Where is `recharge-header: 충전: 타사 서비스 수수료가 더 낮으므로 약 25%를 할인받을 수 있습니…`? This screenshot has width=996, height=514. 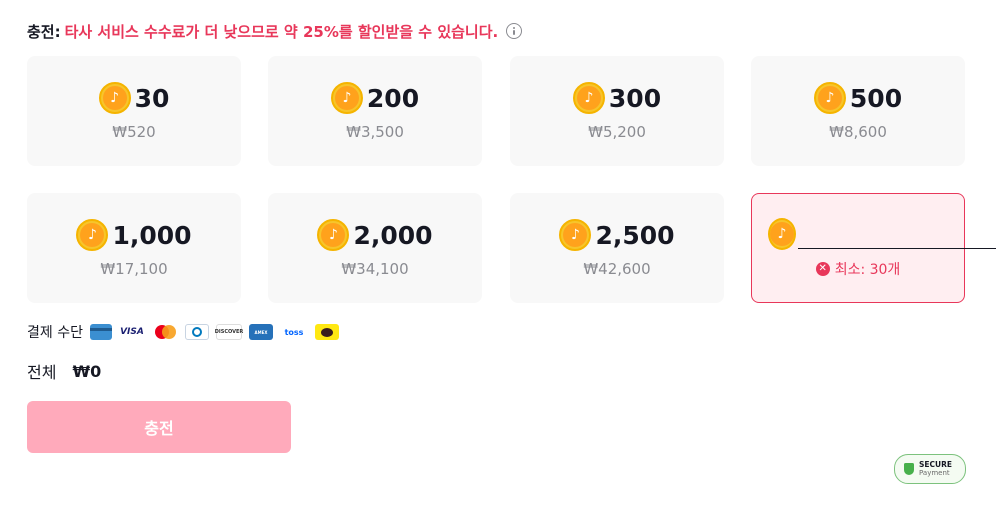 recharge-header: 충전: 타사 서비스 수수료가 더 낮으므로 약 25%를 할인받을 수 있습니… is located at coordinates (275, 31).